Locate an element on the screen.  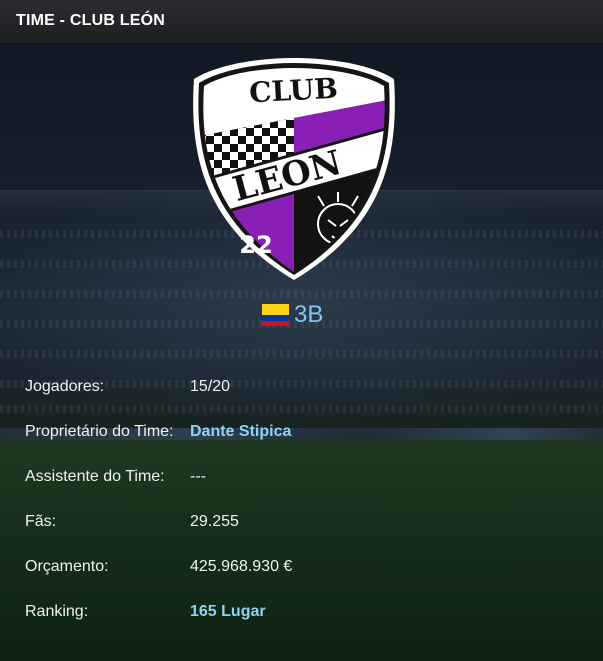
info-row-owner: Proprietário do Time: Dante Stipica is located at coordinates (305, 433).